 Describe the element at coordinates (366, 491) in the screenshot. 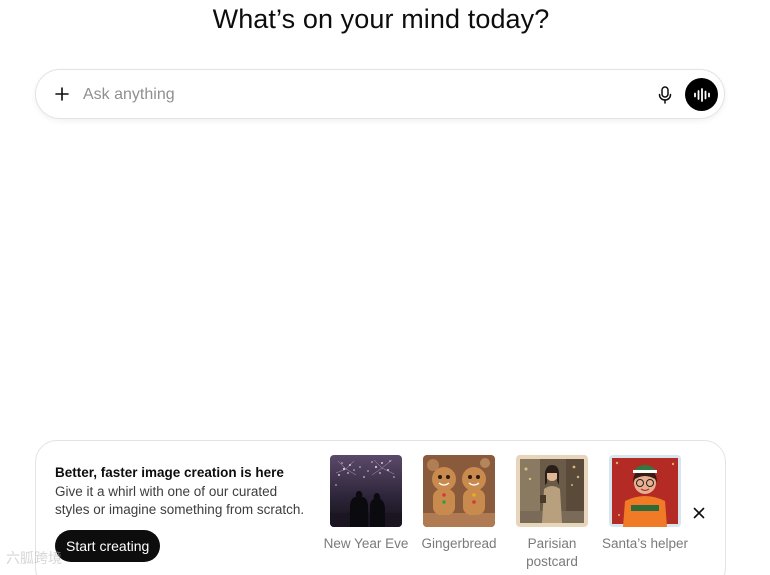

I see `new-year-eve-thumbnail` at that location.